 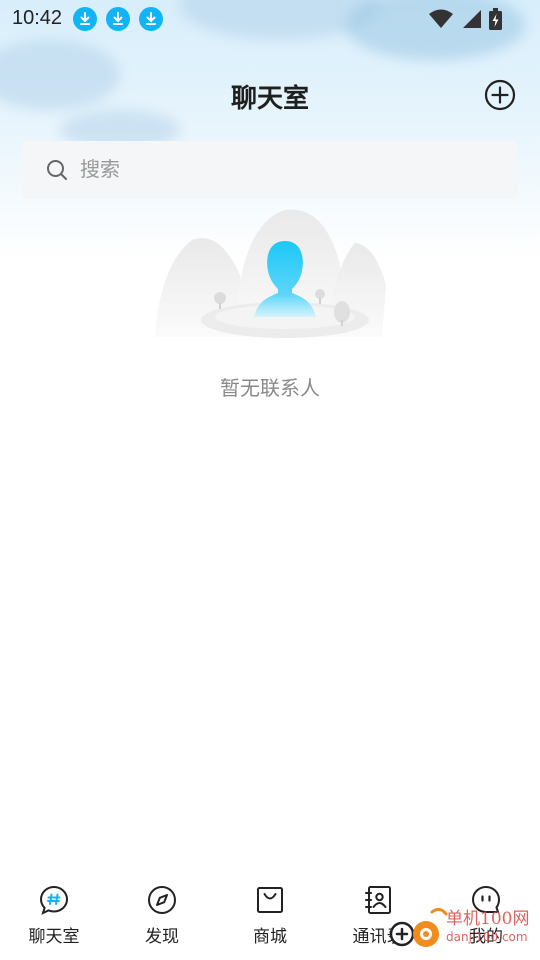 I want to click on search-bar, so click(x=270, y=170).